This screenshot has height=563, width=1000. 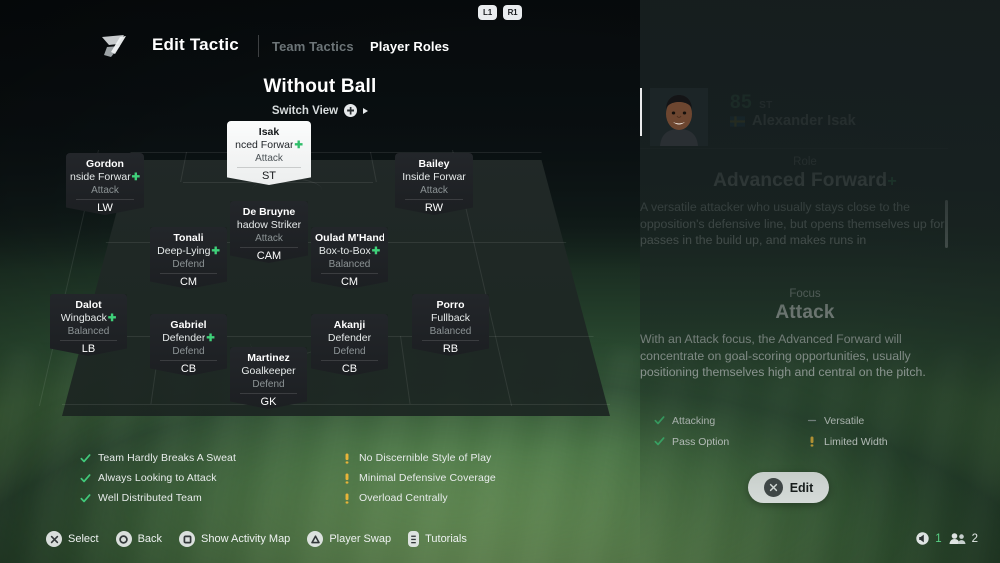 I want to click on player-card-gordon: Gordon nside Forwar ✚ Attack LW, so click(x=105, y=184).